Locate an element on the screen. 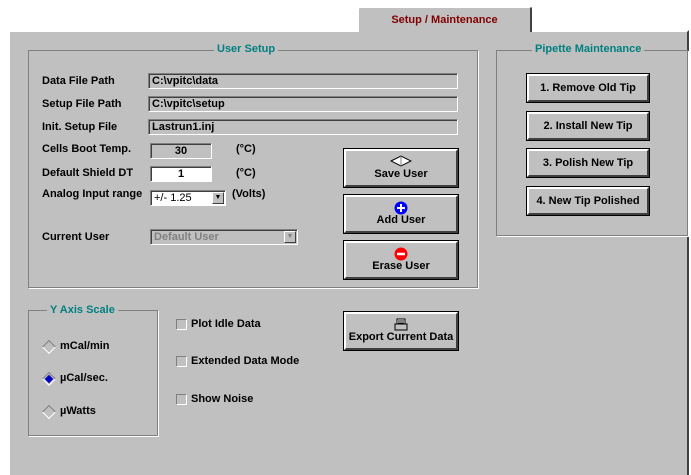  new-tip-polished-label: 4. New Tip Polished is located at coordinates (588, 201).